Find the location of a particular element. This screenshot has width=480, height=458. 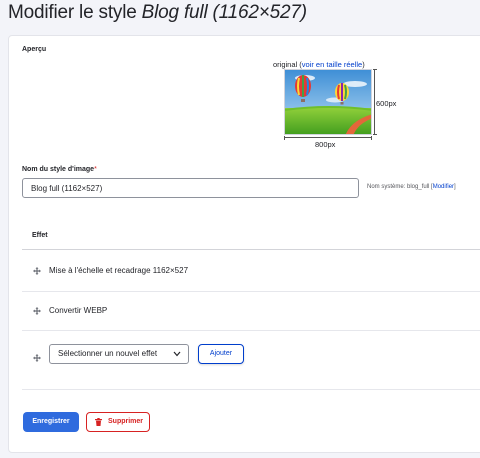

trash-icon is located at coordinates (98, 422).